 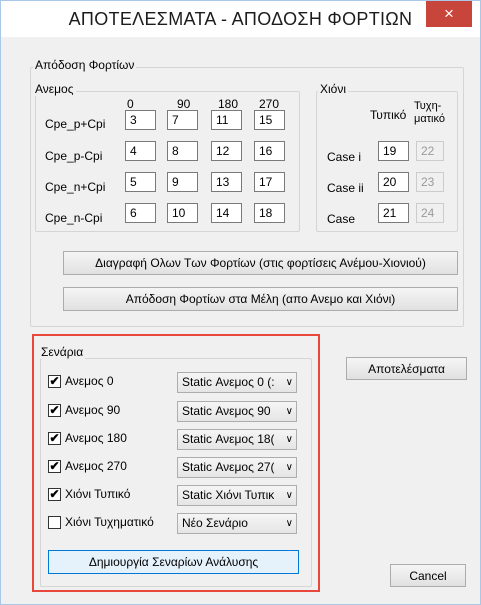 I want to click on snow-typical-input: 19, so click(x=393, y=151).